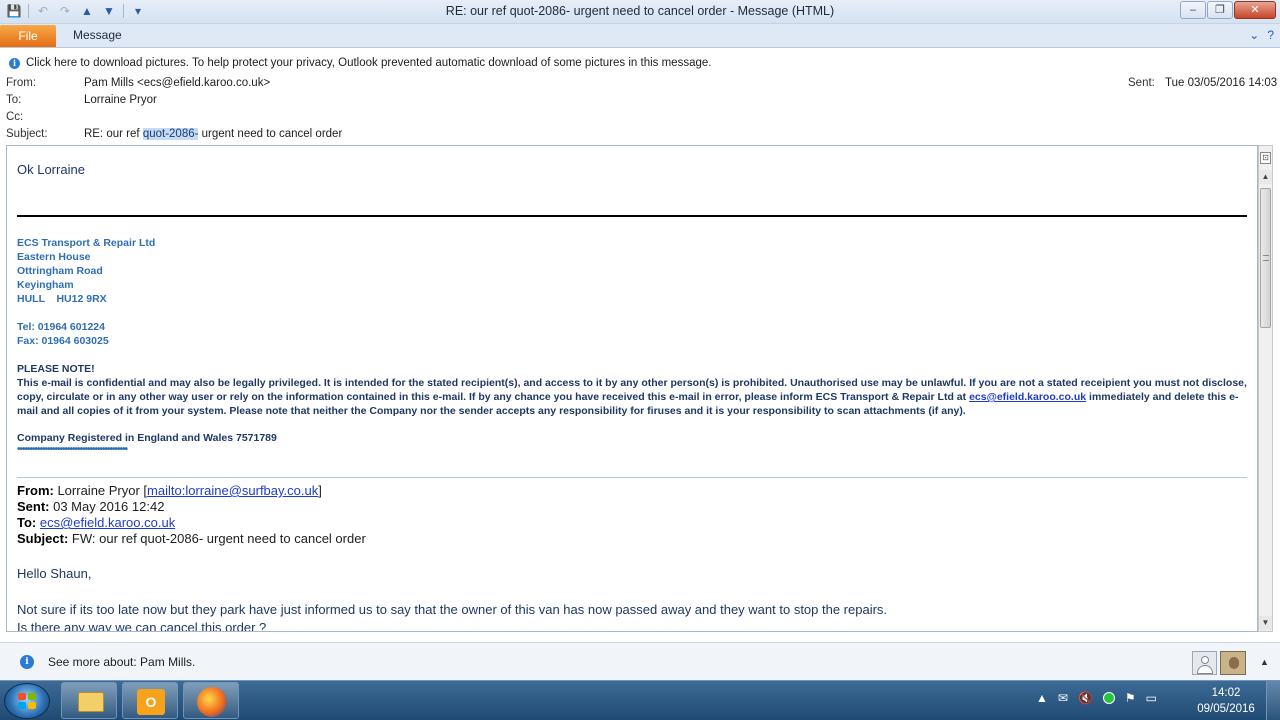  What do you see at coordinates (1151, 698) in the screenshot?
I see `network-icon: ▭` at bounding box center [1151, 698].